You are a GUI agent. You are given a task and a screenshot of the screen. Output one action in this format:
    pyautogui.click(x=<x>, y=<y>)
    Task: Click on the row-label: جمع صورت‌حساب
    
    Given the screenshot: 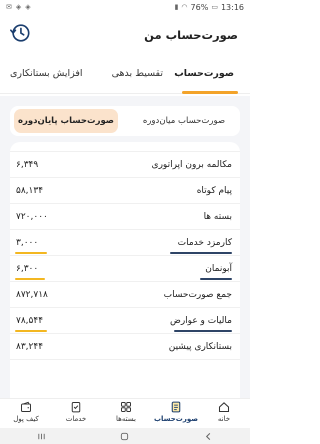 What is the action you would take?
    pyautogui.click(x=197, y=295)
    